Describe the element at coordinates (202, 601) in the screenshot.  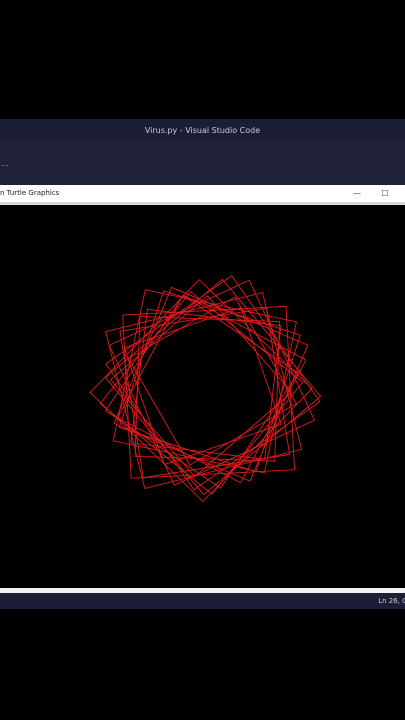
I see `vscode-statusbar: Ln 26, C` at that location.